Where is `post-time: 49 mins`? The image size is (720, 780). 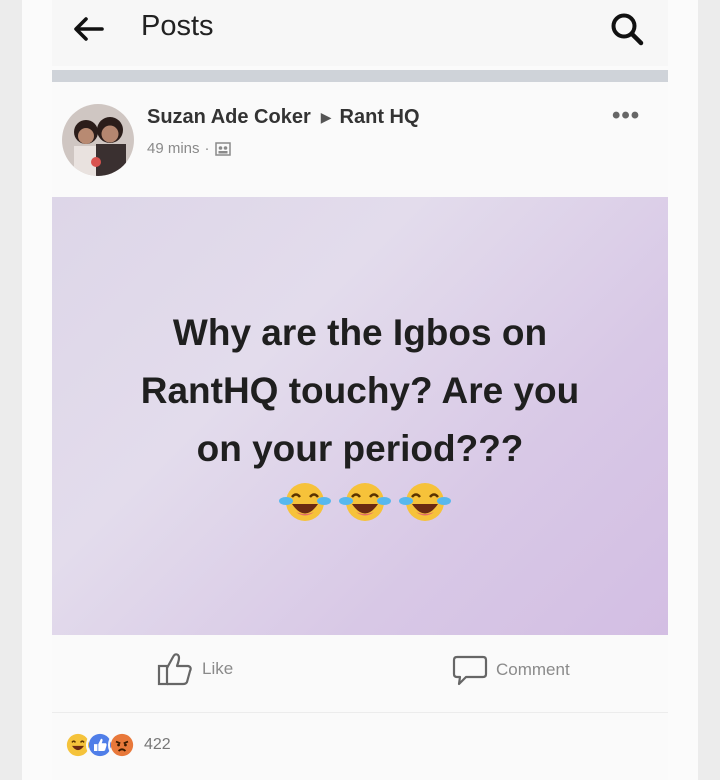
post-time: 49 mins is located at coordinates (173, 148).